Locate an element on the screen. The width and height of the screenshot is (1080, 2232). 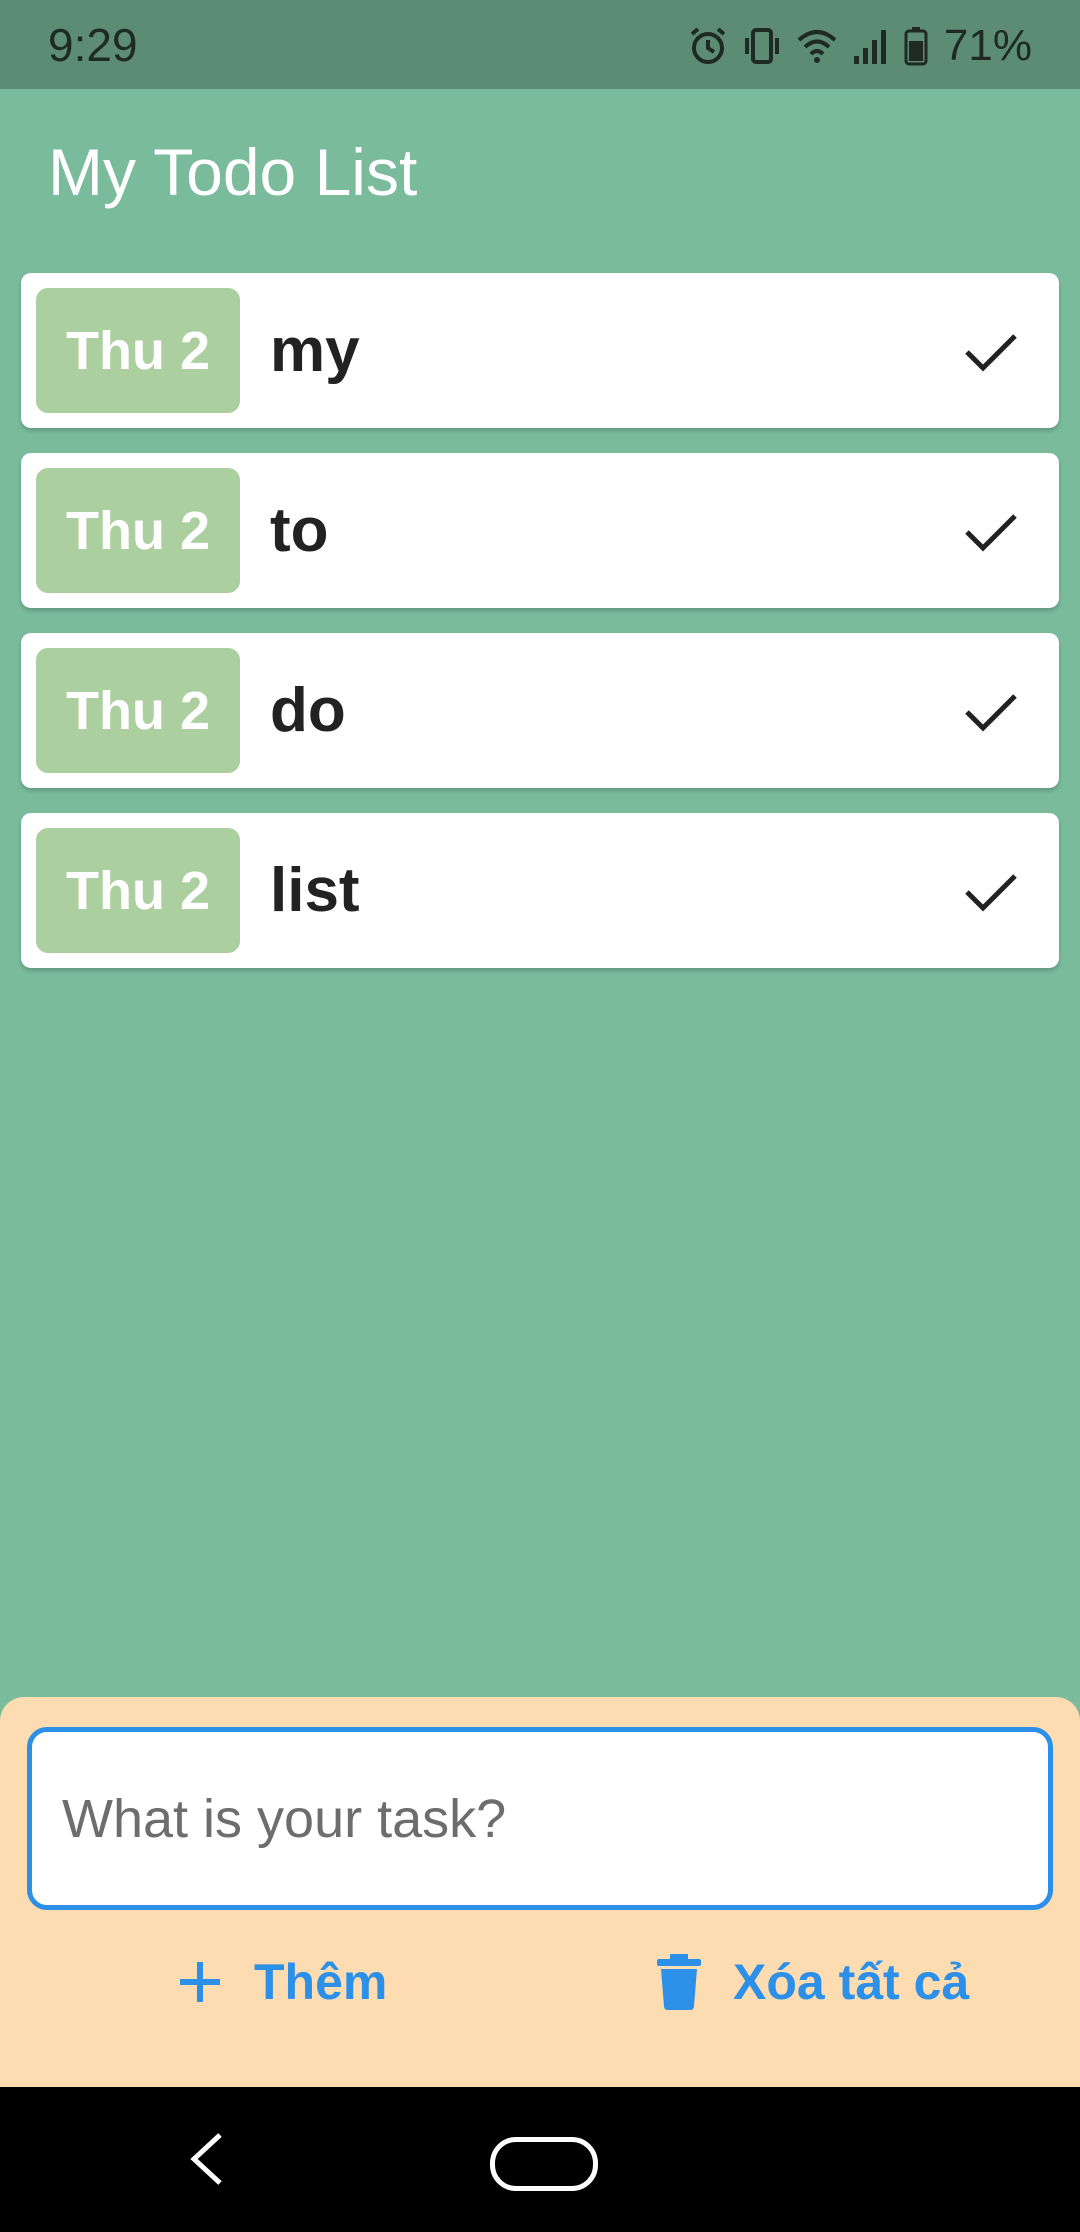
todo-text: do is located at coordinates (308, 710).